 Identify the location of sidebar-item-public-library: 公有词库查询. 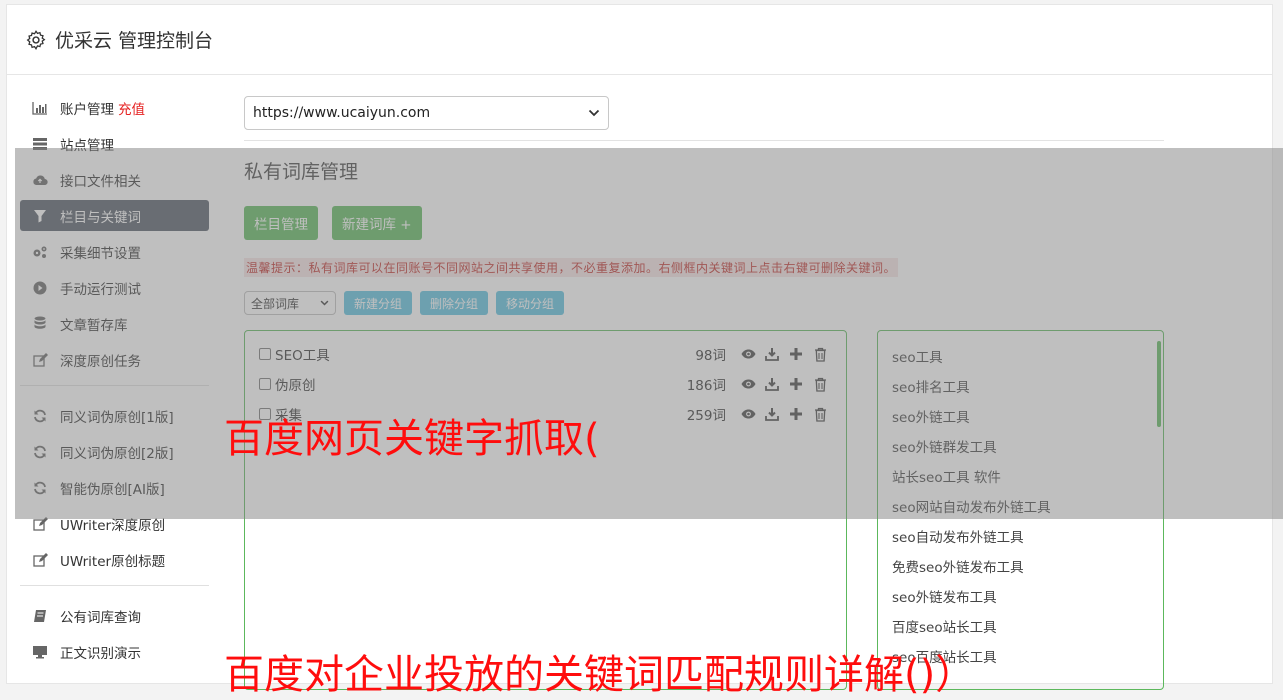
(114, 615).